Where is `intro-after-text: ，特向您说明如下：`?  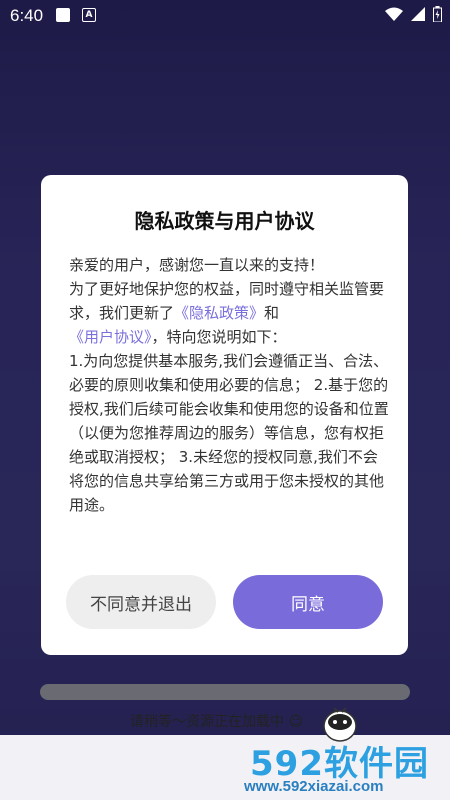 intro-after-text: ，特向您说明如下： is located at coordinates (219, 337).